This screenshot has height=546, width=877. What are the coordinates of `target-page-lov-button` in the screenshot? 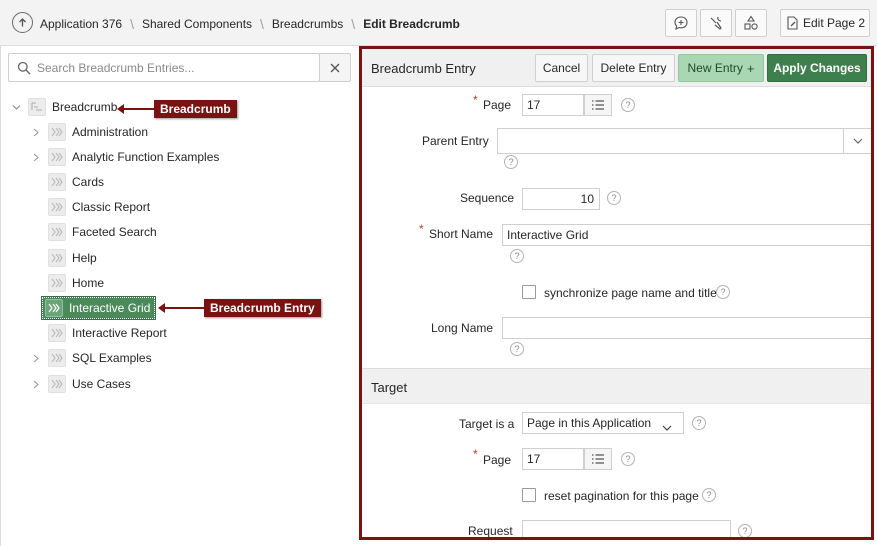 It's located at (598, 459).